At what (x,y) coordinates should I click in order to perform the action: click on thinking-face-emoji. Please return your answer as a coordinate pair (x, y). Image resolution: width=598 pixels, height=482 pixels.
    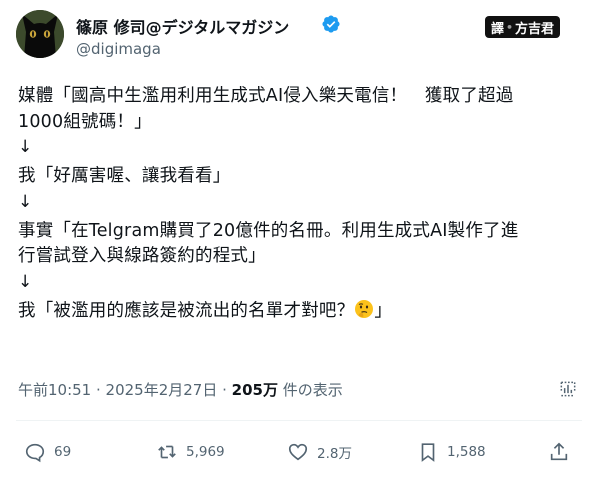
    Looking at the image, I should click on (364, 309).